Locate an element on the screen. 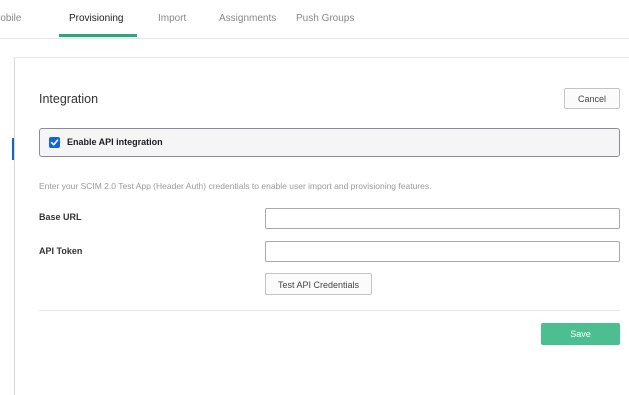  section-title: Integration is located at coordinates (69, 99).